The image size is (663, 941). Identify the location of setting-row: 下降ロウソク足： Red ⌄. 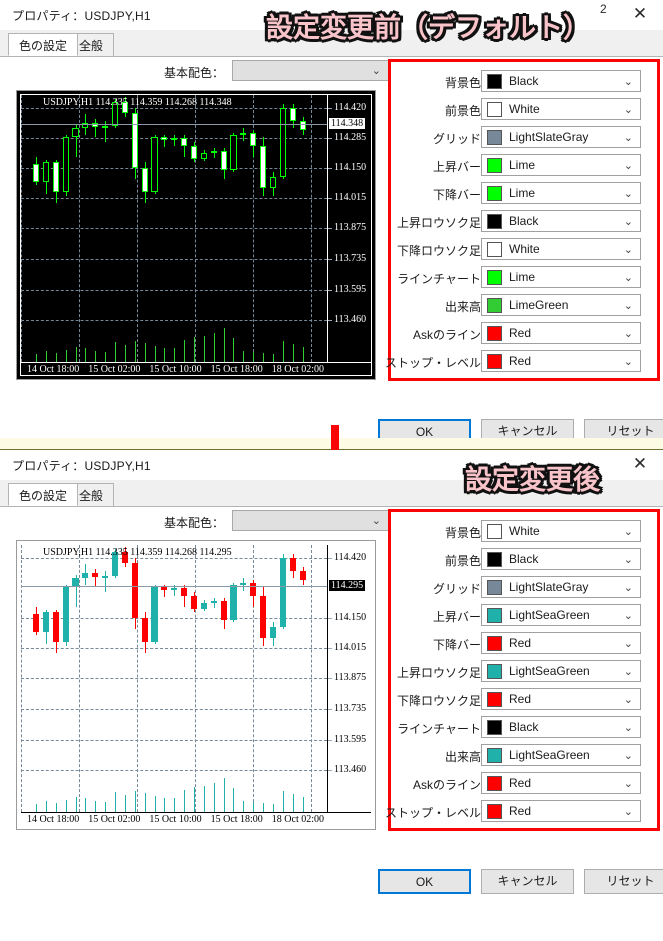
(524, 700).